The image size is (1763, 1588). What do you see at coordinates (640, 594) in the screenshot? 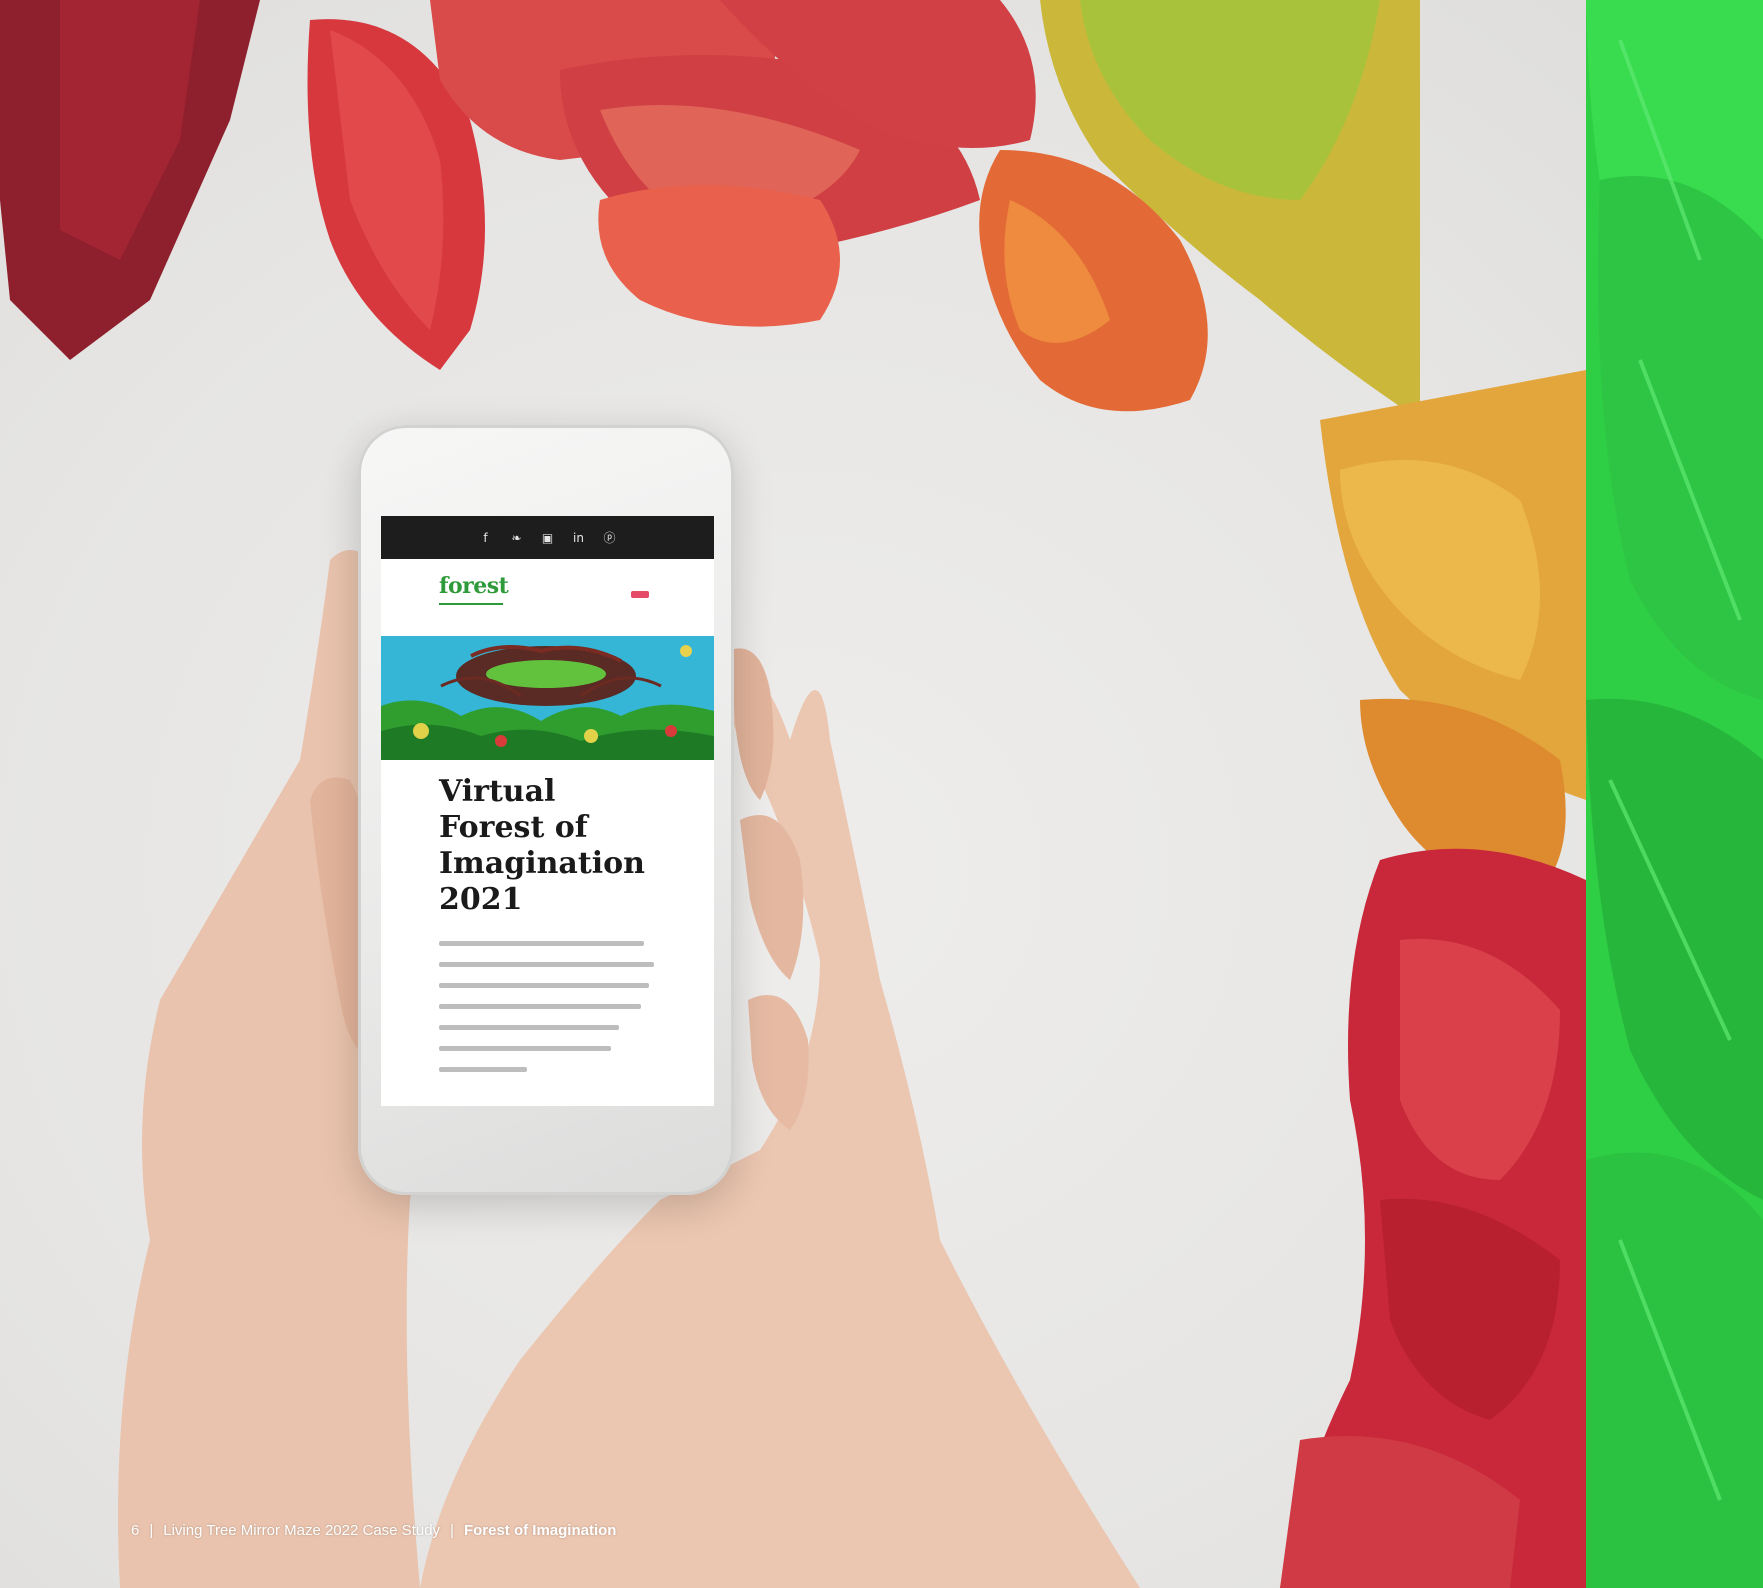
I see `menu-button` at bounding box center [640, 594].